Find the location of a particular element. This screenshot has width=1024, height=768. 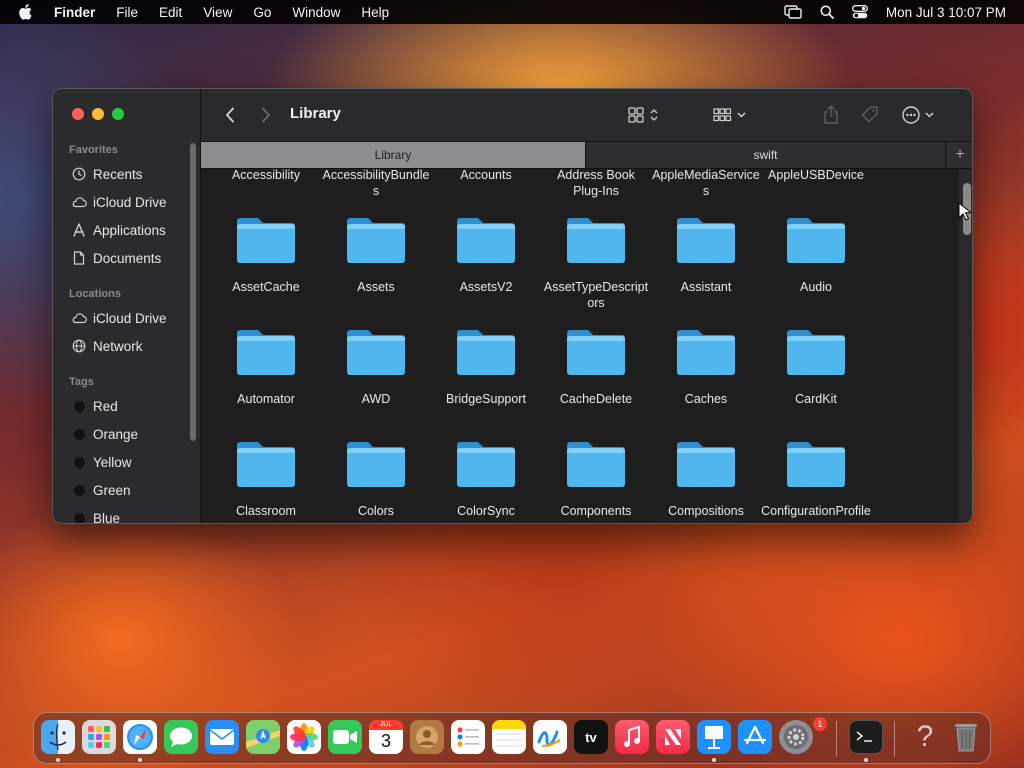

folder-label: Classroom is located at coordinates (266, 511).